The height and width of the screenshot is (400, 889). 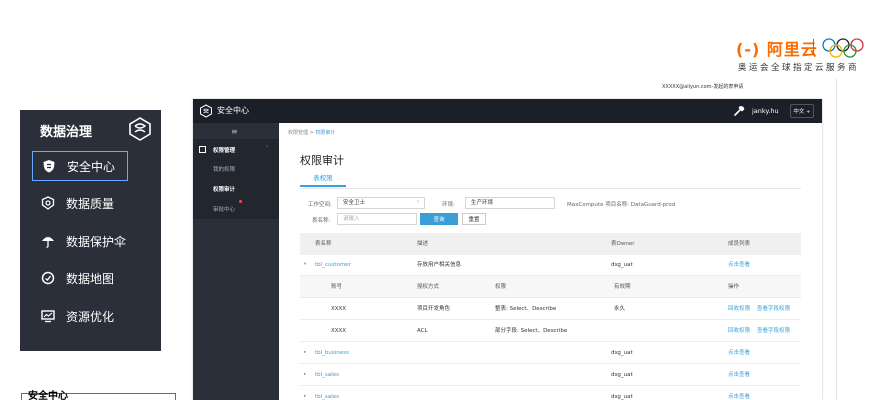 What do you see at coordinates (439, 219) in the screenshot?
I see `query-button: 查询` at bounding box center [439, 219].